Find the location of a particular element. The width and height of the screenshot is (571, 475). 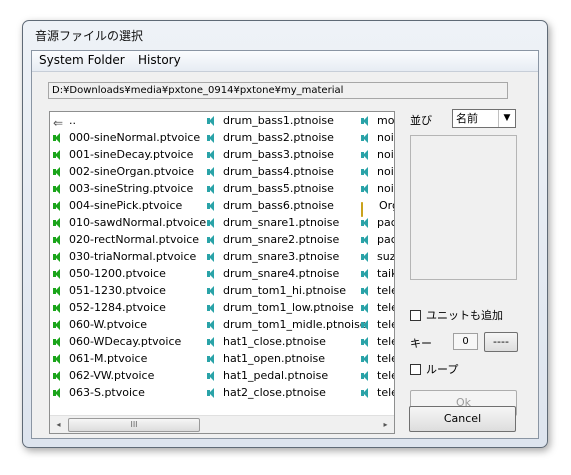

list-item: drum_tom1_hi.ptnoise is located at coordinates (287, 290).